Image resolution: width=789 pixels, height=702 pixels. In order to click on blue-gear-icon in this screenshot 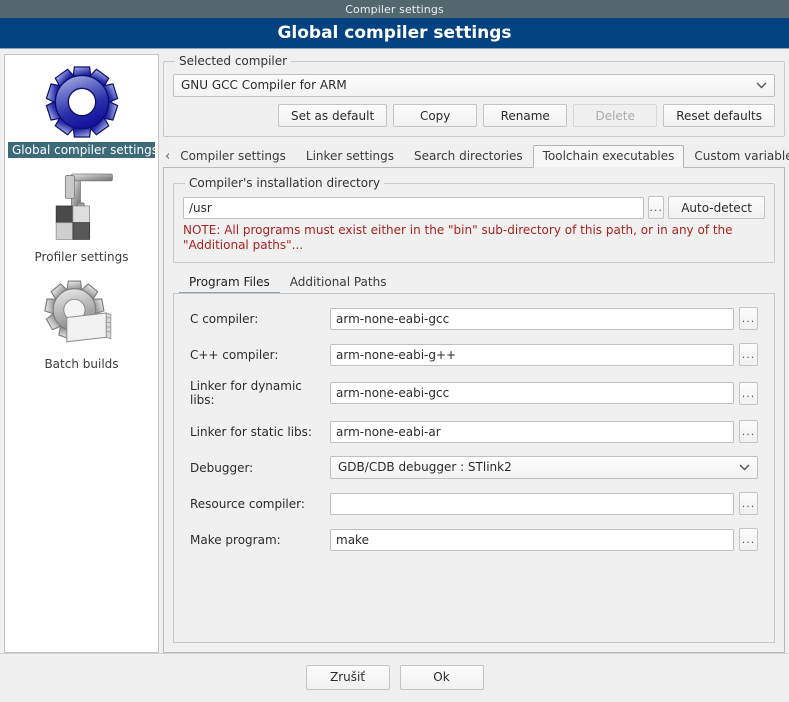, I will do `click(82, 102)`.